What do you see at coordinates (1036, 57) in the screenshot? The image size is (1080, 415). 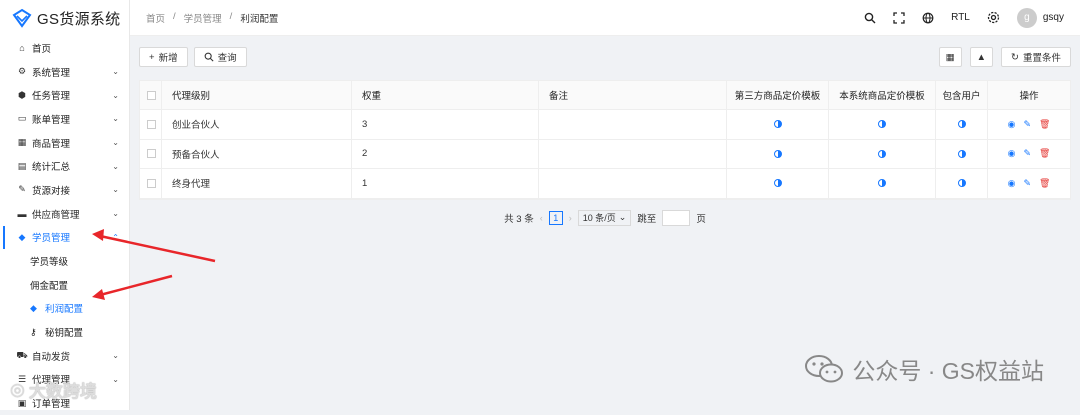 I see `reset-button: ↻ 重置条件` at bounding box center [1036, 57].